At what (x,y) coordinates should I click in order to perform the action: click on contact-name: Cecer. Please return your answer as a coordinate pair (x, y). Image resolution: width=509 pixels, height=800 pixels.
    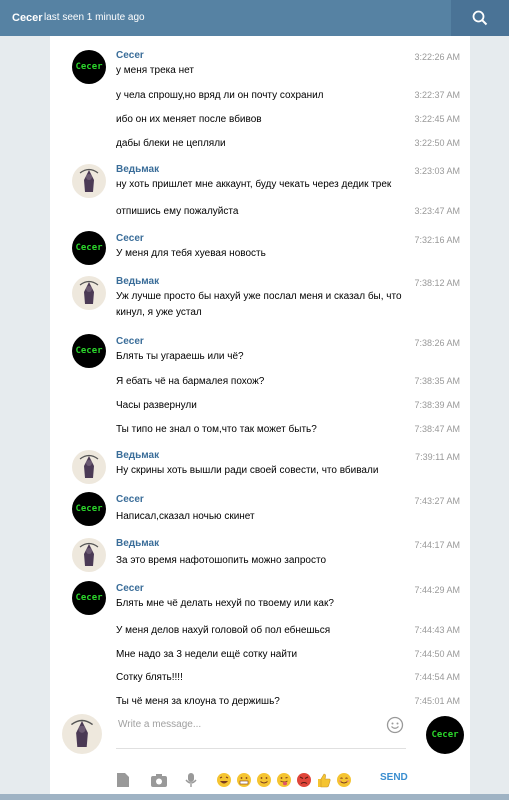
    Looking at the image, I should click on (27, 18).